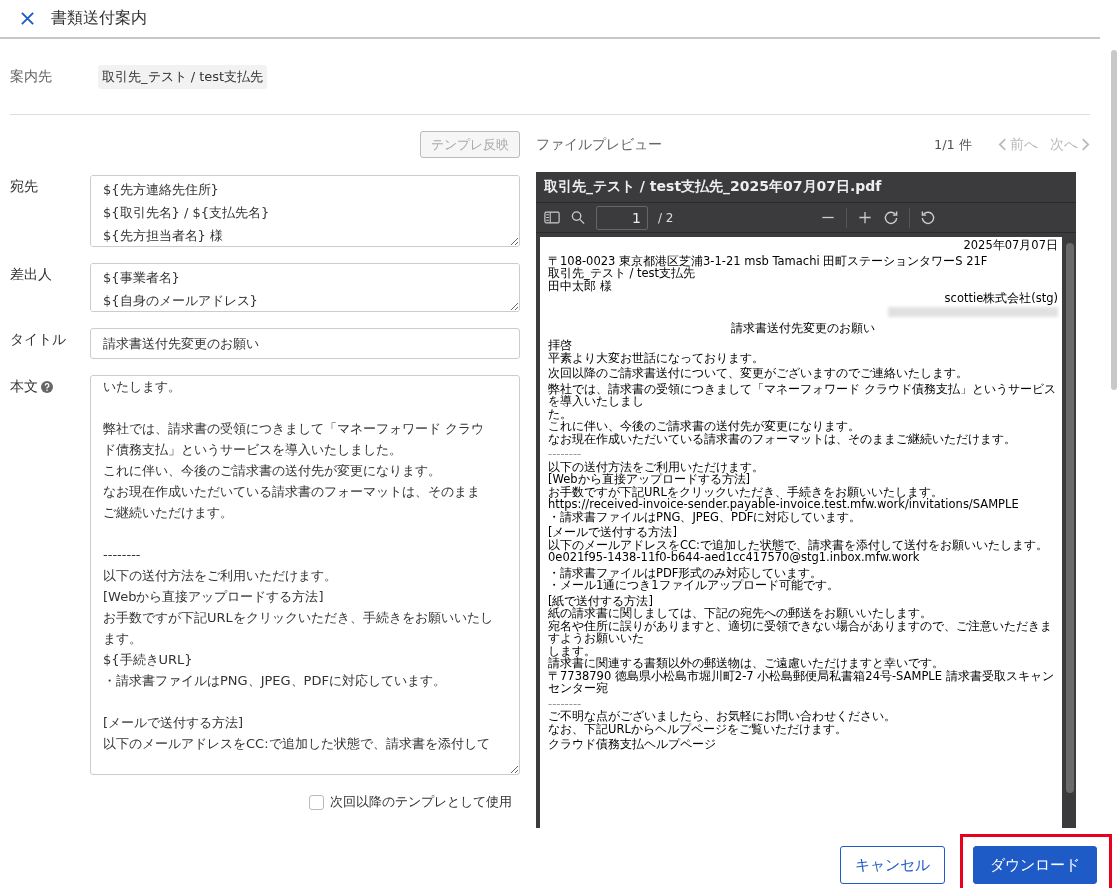 The image size is (1119, 888). Describe the element at coordinates (705, 516) in the screenshot. I see `document-text: ・請求書ファイルはPNG、JPEG、PDFに対応しています。` at that location.